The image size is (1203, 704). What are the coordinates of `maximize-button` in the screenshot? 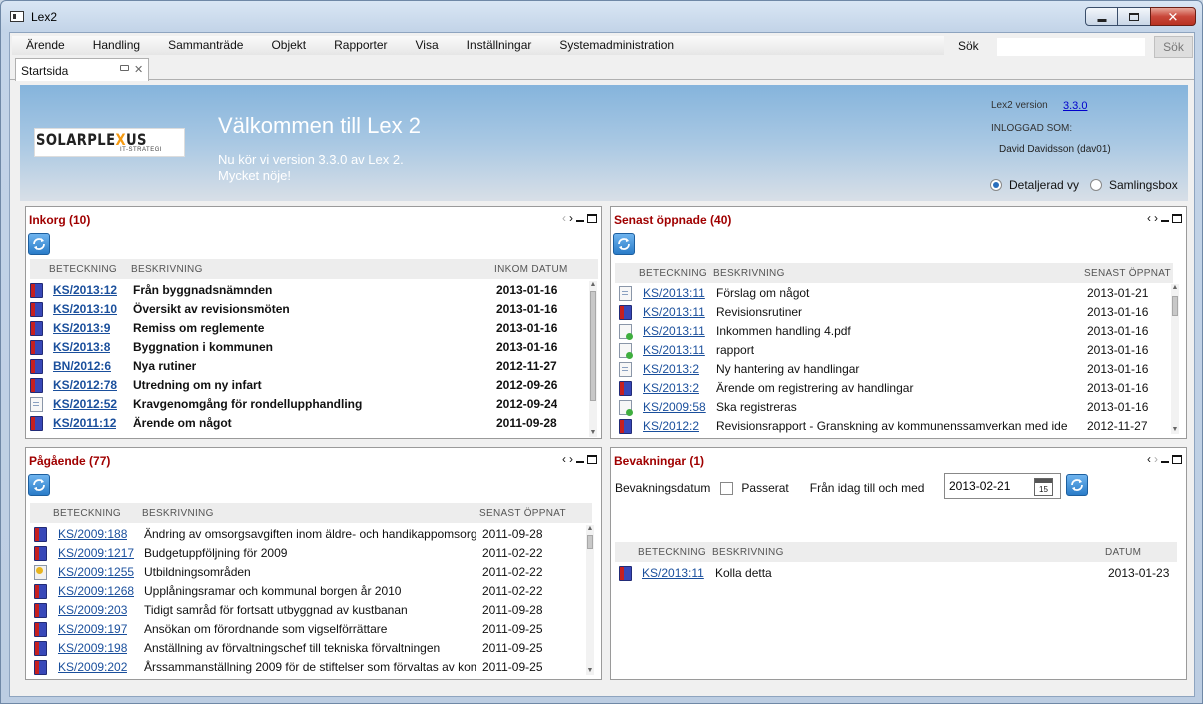 It's located at (1134, 16).